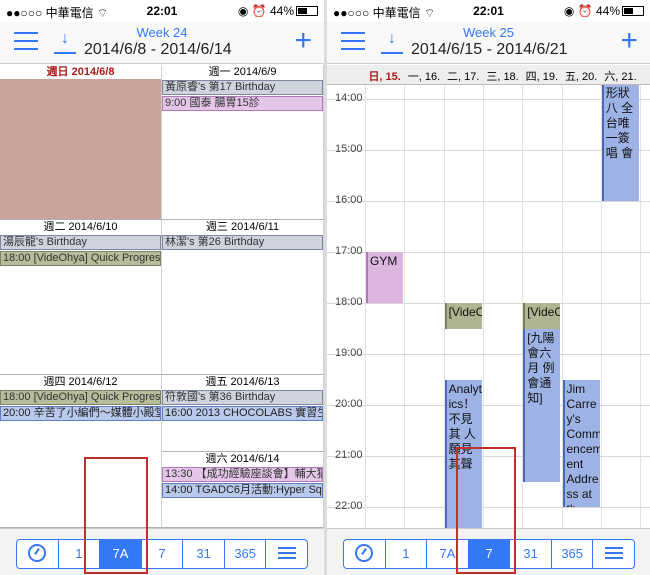 This screenshot has height=575, width=650. I want to click on day-header: 週二 2014/6/10, so click(80, 227).